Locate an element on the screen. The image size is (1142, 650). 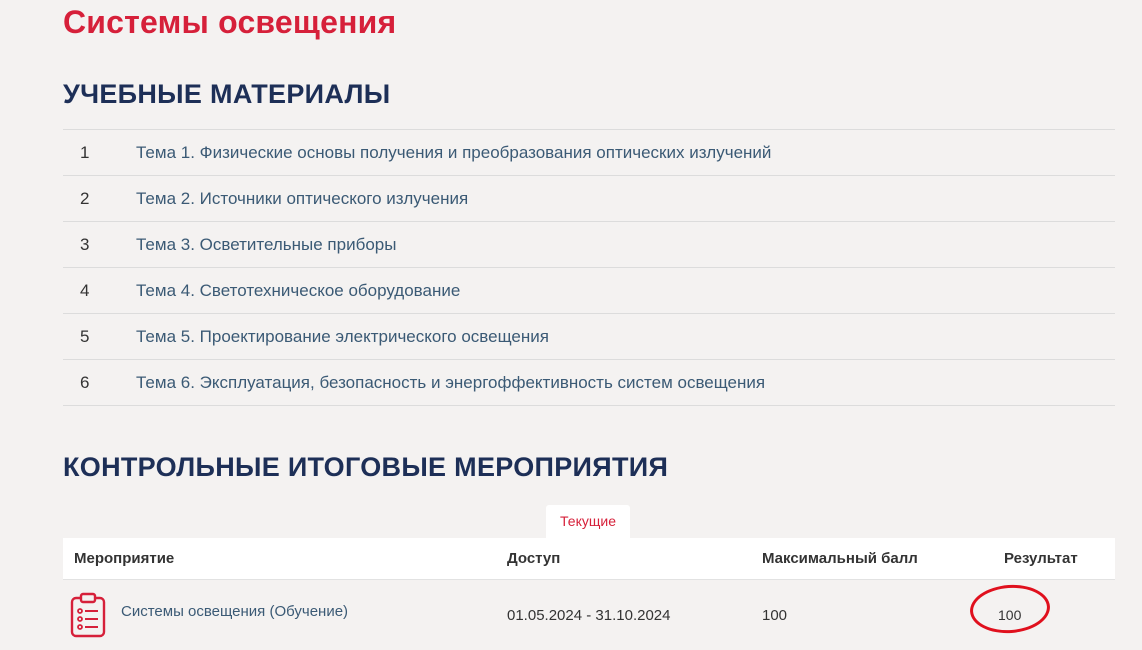
event-cell: Системы освещения (Обучение) is located at coordinates (285, 615).